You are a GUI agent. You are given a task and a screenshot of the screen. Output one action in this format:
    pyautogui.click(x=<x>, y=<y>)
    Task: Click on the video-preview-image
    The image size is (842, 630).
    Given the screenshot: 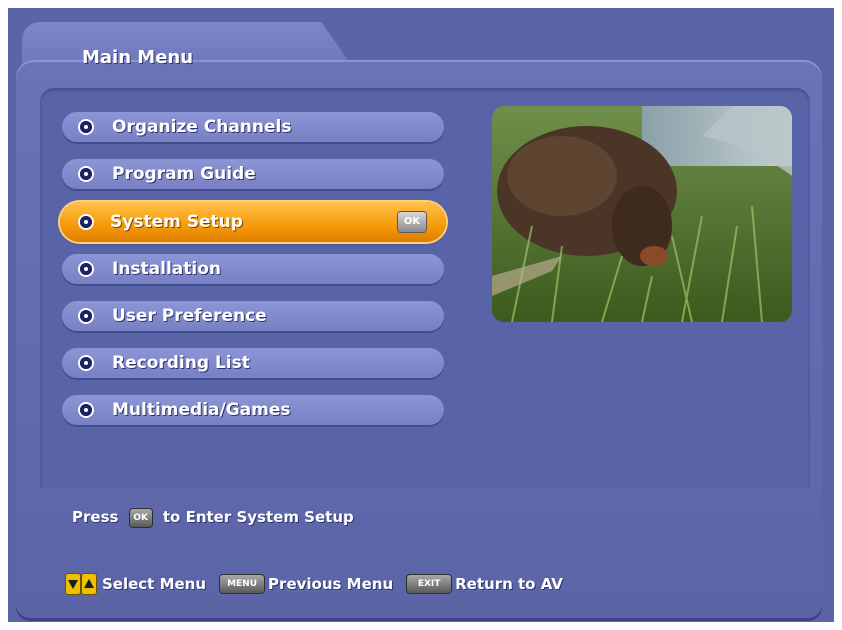 What is the action you would take?
    pyautogui.click(x=642, y=214)
    